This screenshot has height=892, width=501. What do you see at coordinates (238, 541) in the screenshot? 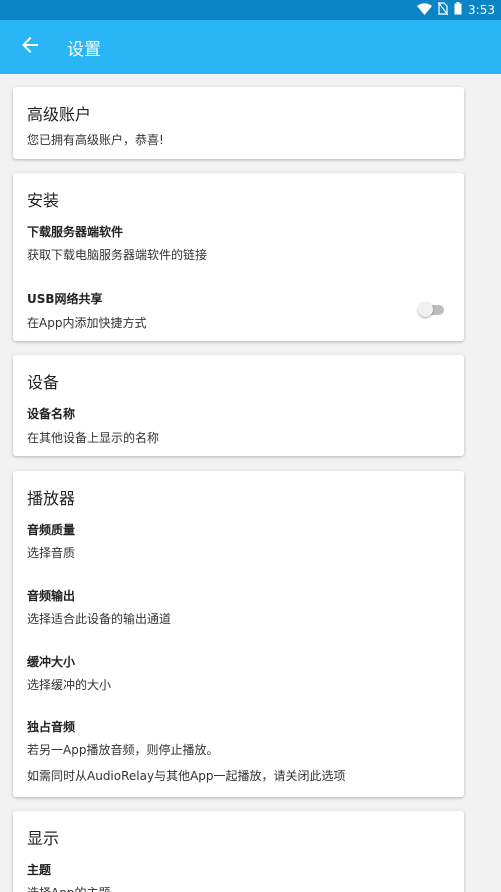
I see `audio-quality-pref: 音频质量 选择音质` at bounding box center [238, 541].